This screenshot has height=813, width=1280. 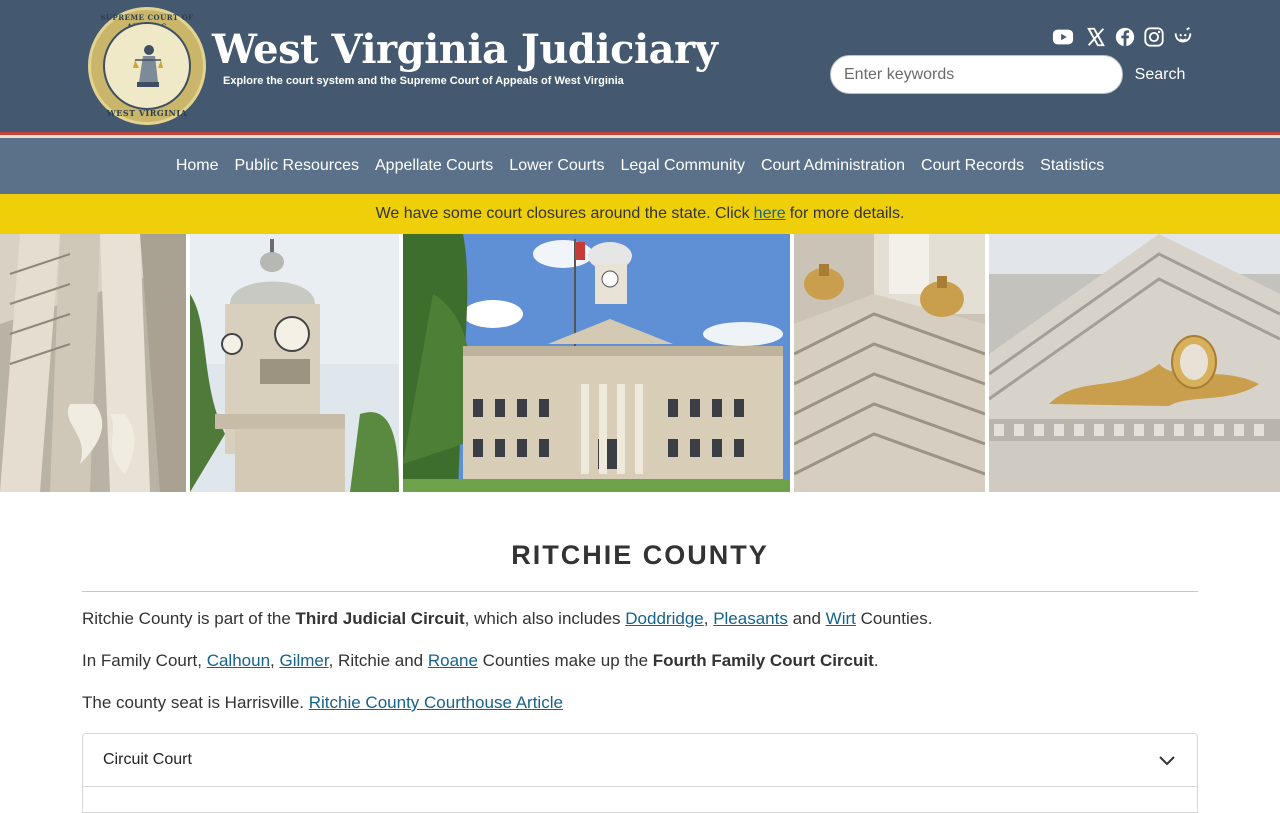 I want to click on supreme-court-seal-logo: SUPREME COURT OF APPEALS WEST VIRGINIA, so click(x=147, y=66).